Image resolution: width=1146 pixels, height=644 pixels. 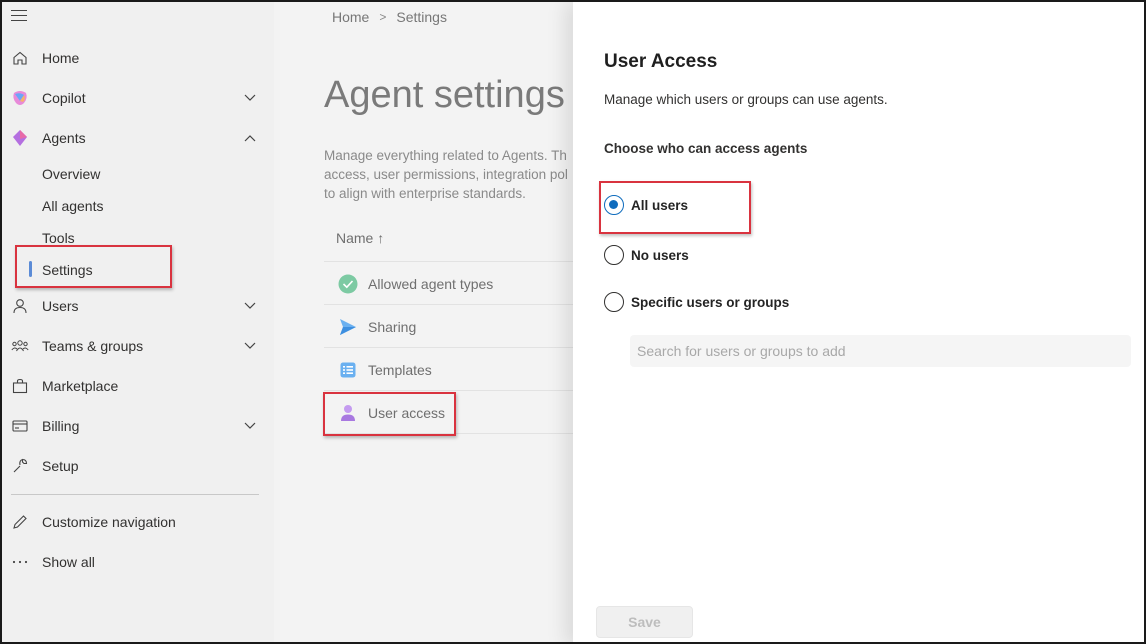 What do you see at coordinates (138, 426) in the screenshot?
I see `sidebar-item-billing: Billing` at bounding box center [138, 426].